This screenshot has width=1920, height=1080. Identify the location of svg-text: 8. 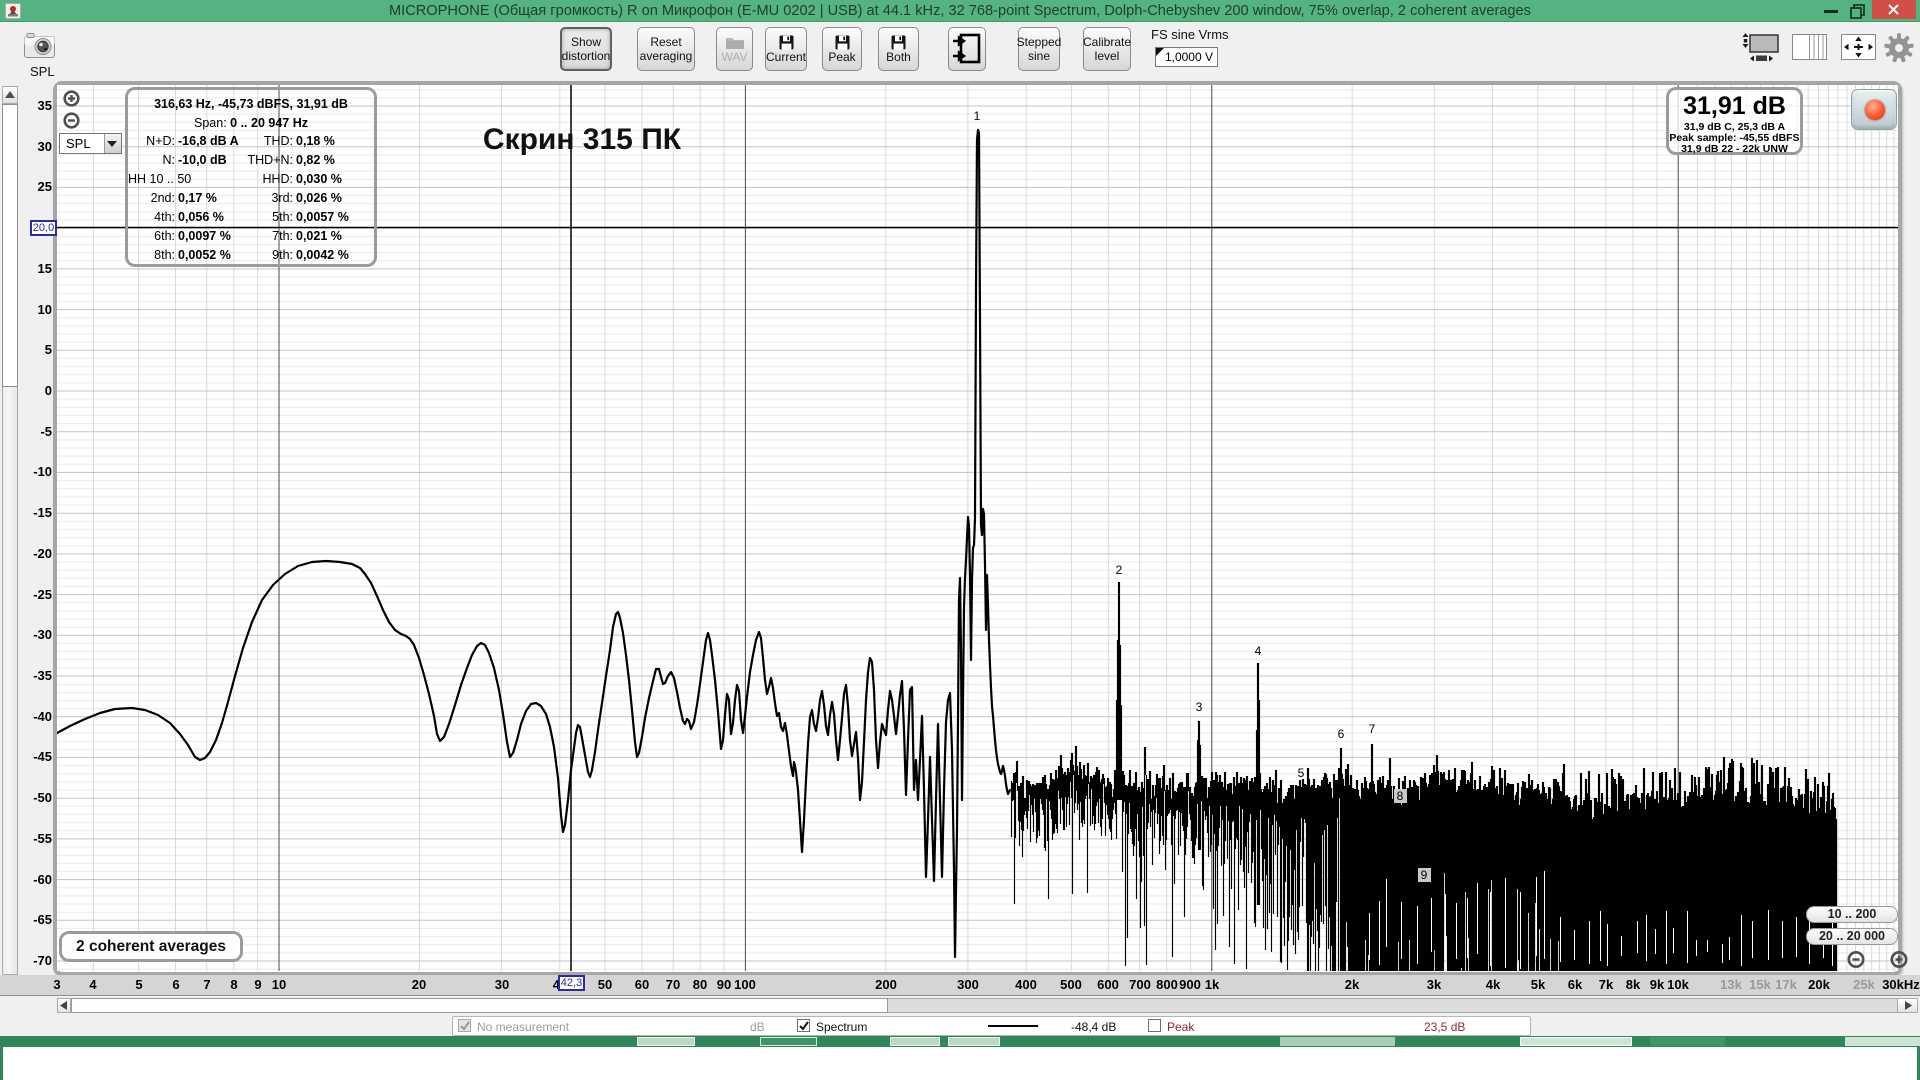
(1400, 796).